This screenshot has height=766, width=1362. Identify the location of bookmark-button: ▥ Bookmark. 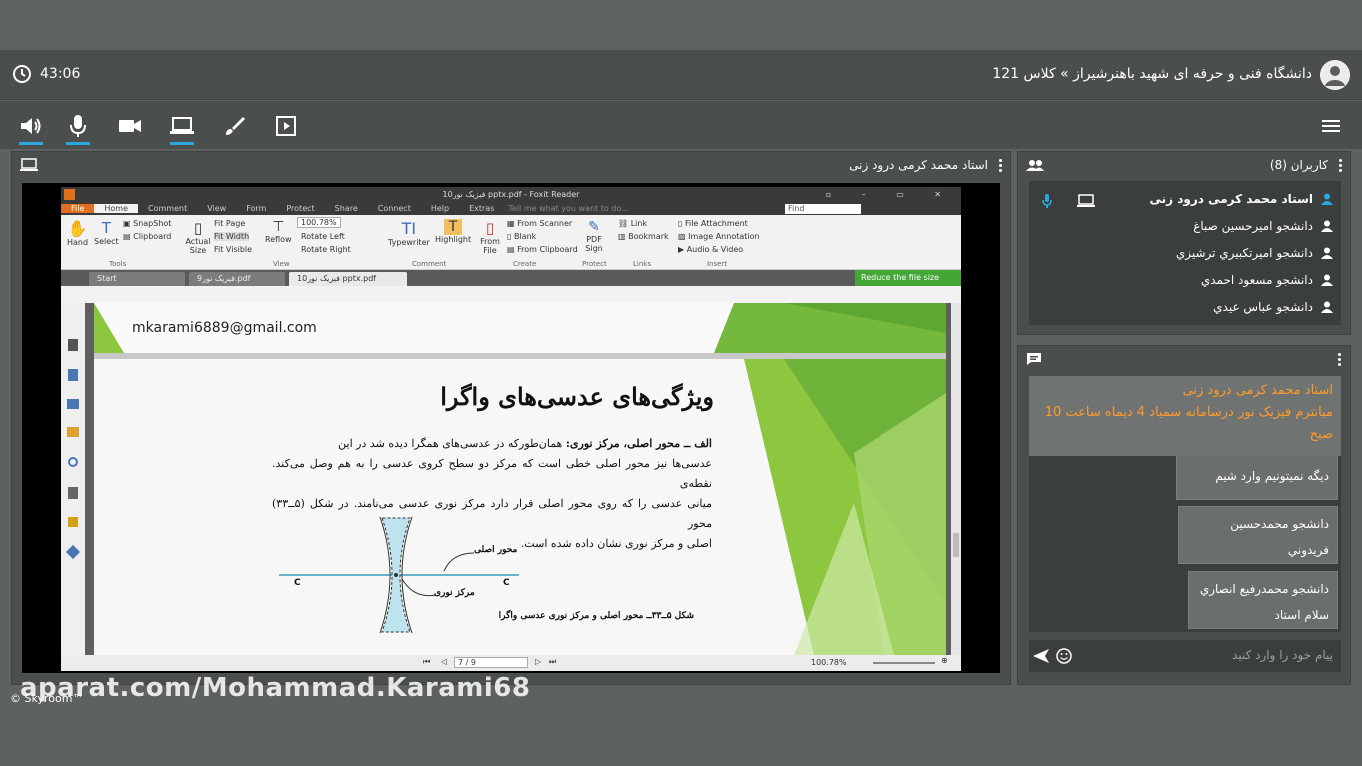
(643, 236).